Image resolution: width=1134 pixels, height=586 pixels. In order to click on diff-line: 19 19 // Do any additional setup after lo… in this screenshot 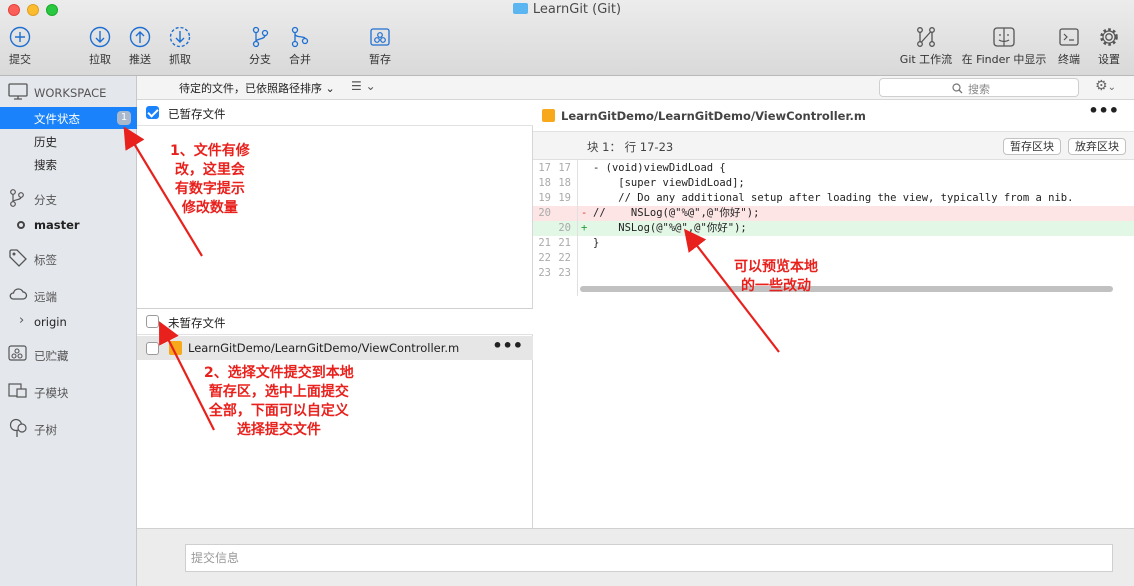, I will do `click(833, 198)`.